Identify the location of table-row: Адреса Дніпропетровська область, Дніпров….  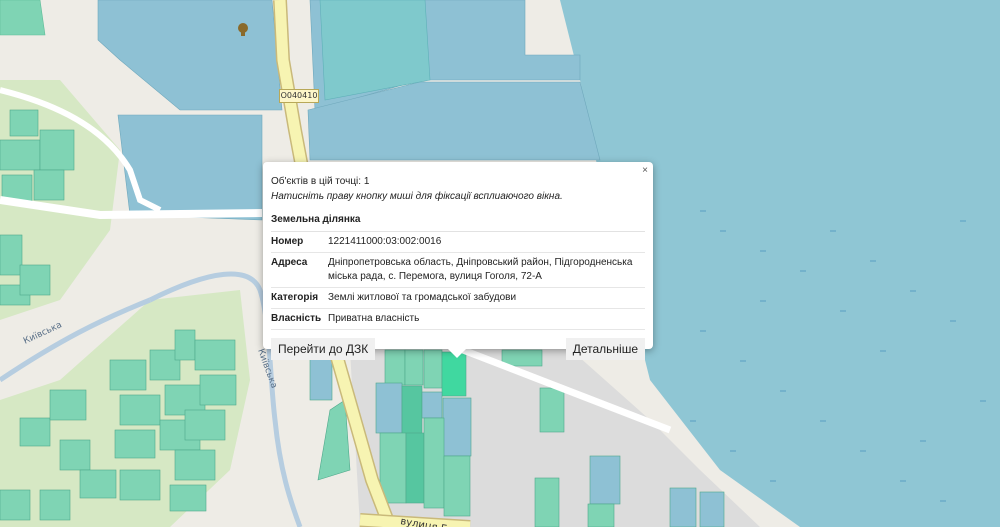
(458, 270).